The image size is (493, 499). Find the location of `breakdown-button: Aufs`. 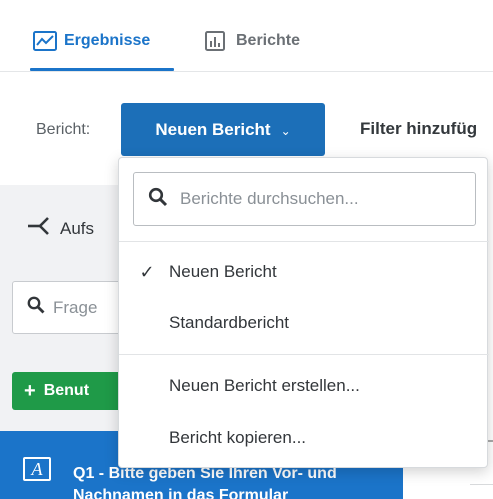

breakdown-button: Aufs is located at coordinates (60, 228).